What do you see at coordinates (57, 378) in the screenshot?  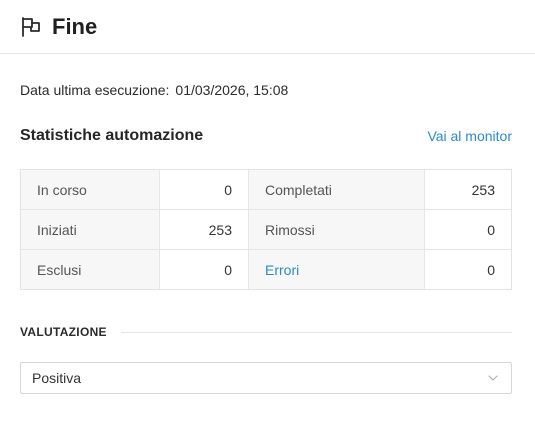 I see `evaluation-selected-value: Positiva` at bounding box center [57, 378].